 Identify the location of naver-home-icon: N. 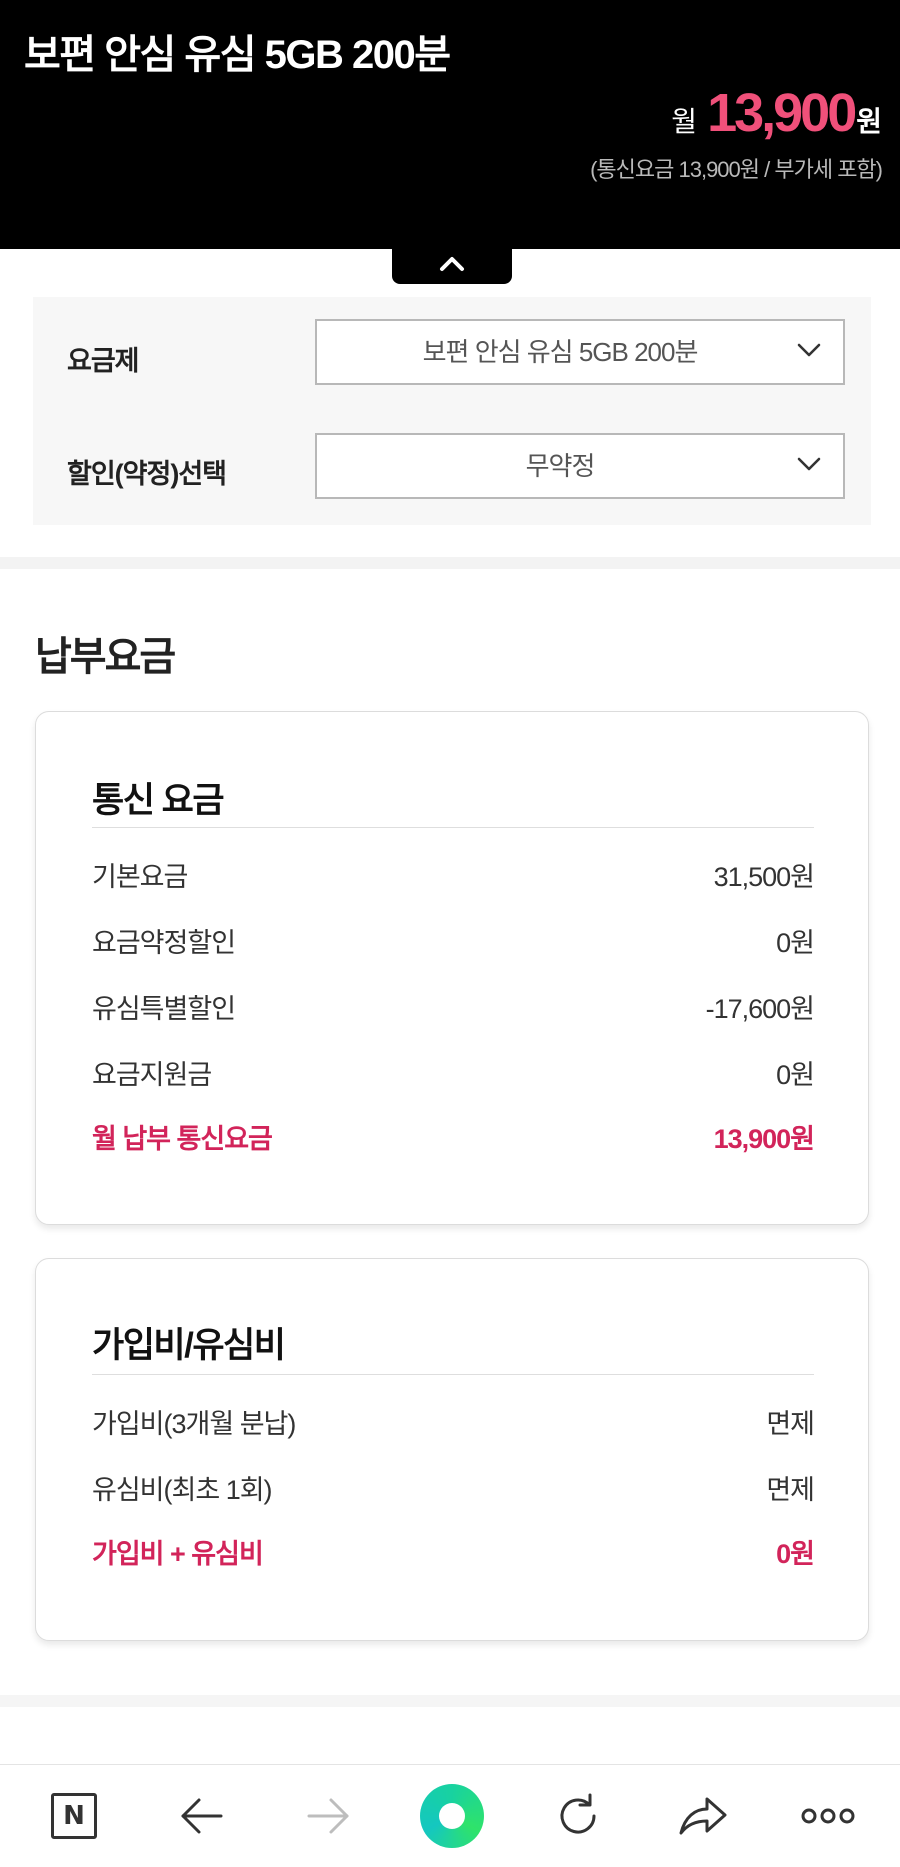
(74, 1816).